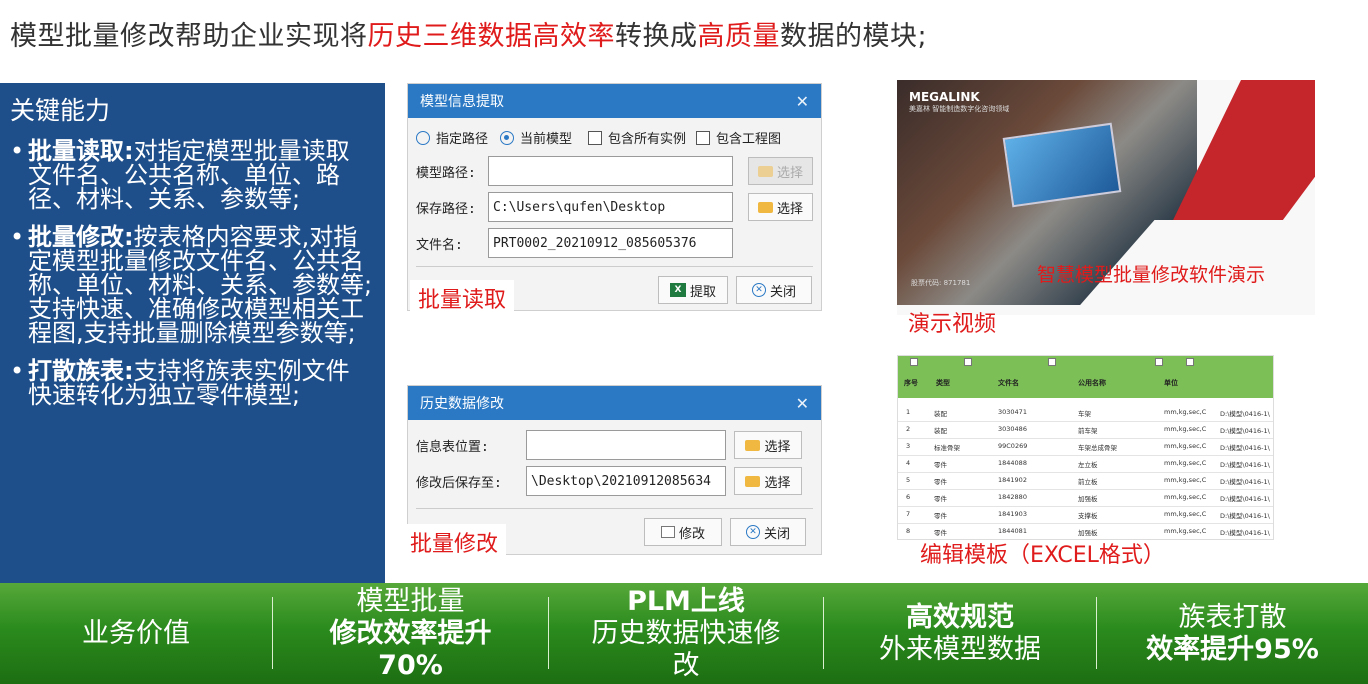  I want to click on filename-input: PRT0002_20210912_085605376, so click(610, 243).